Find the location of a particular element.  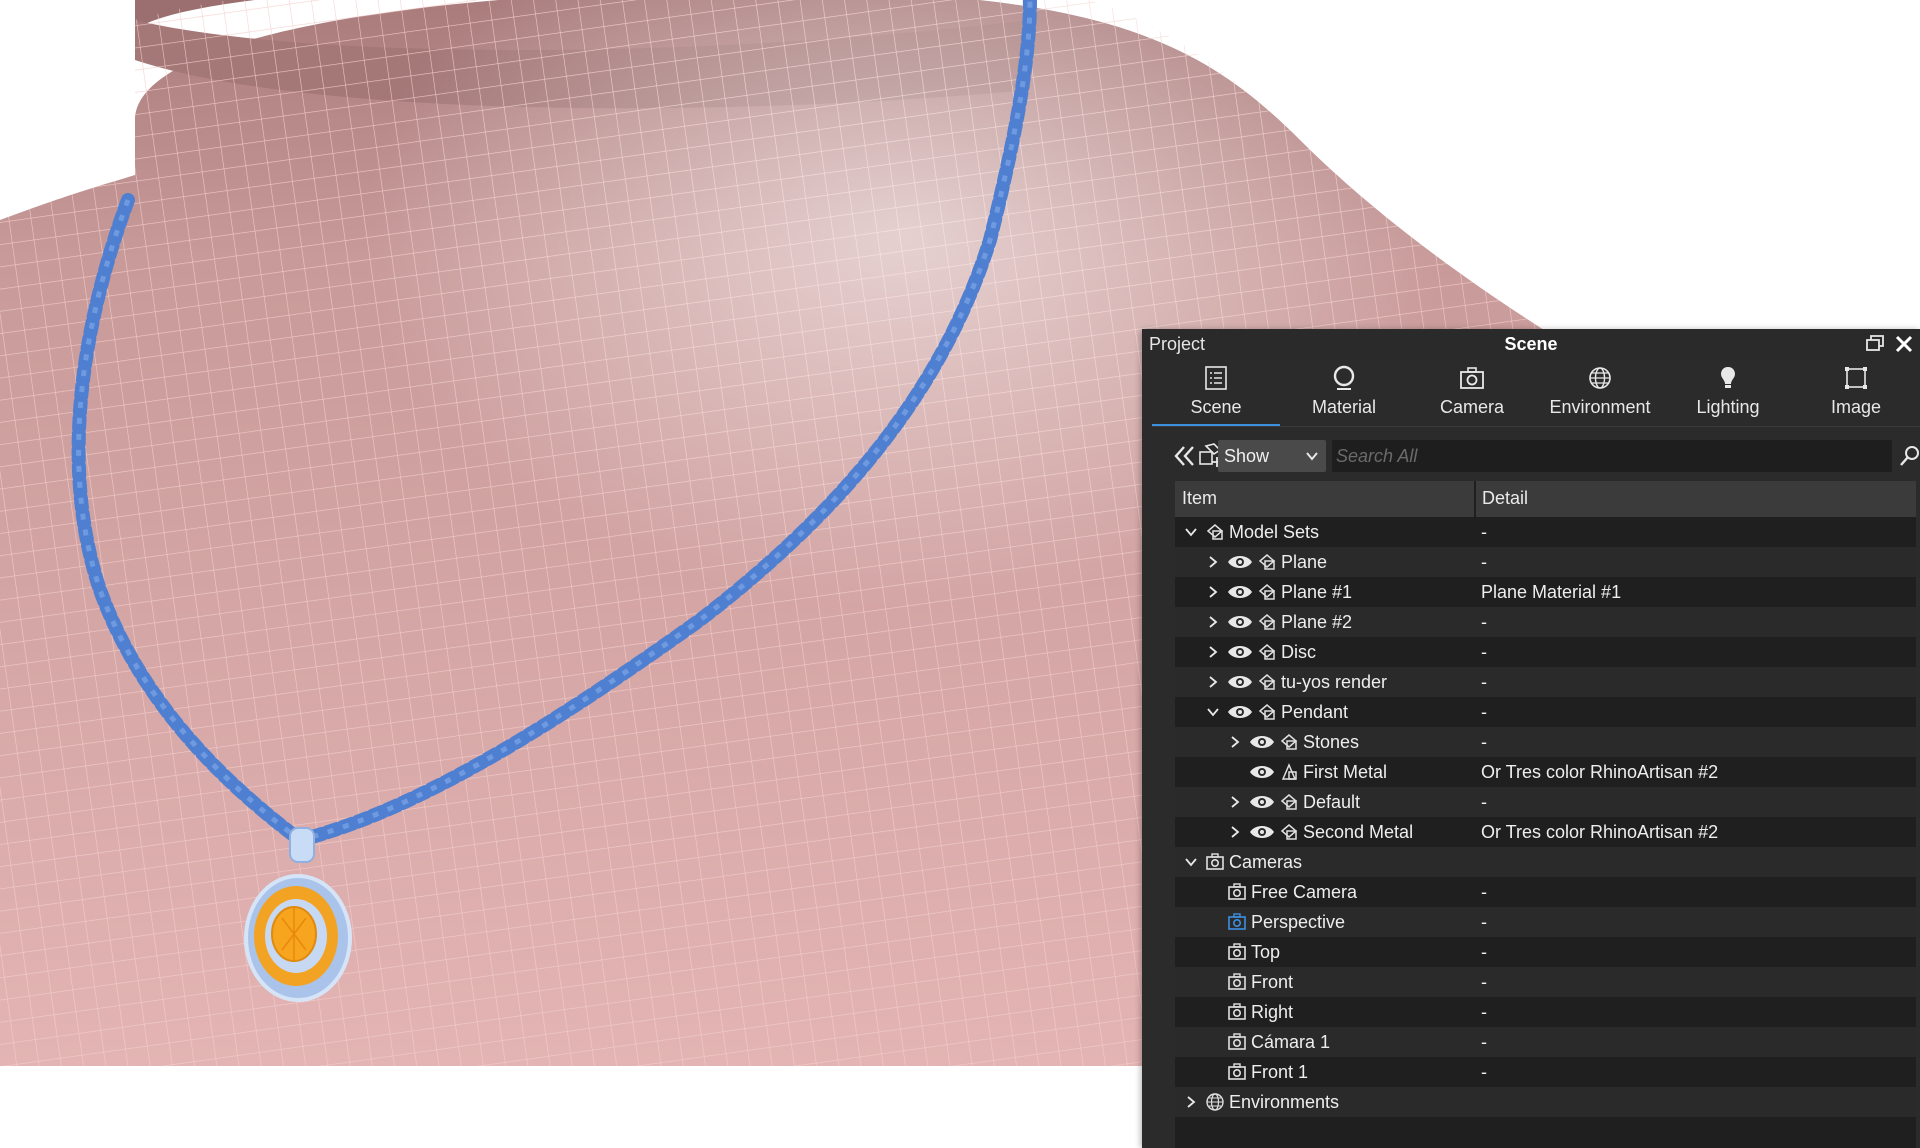

close-icon is located at coordinates (1904, 344).